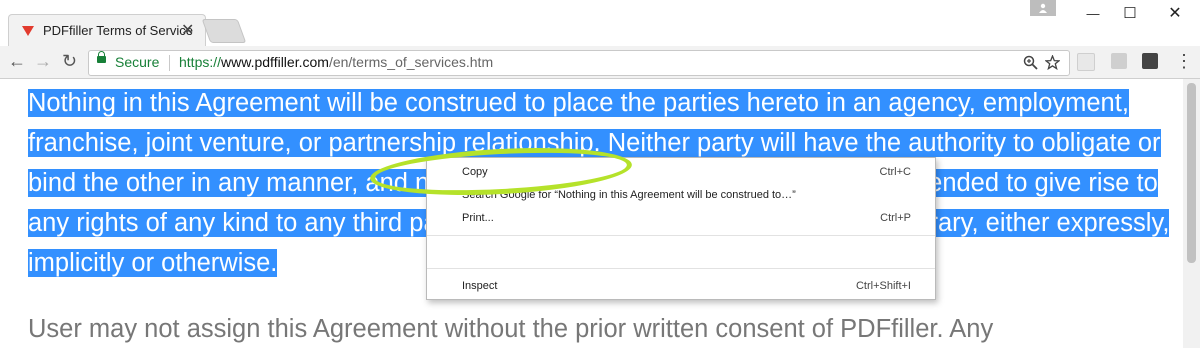  Describe the element at coordinates (480, 286) in the screenshot. I see `inspect-label: Inspect` at that location.